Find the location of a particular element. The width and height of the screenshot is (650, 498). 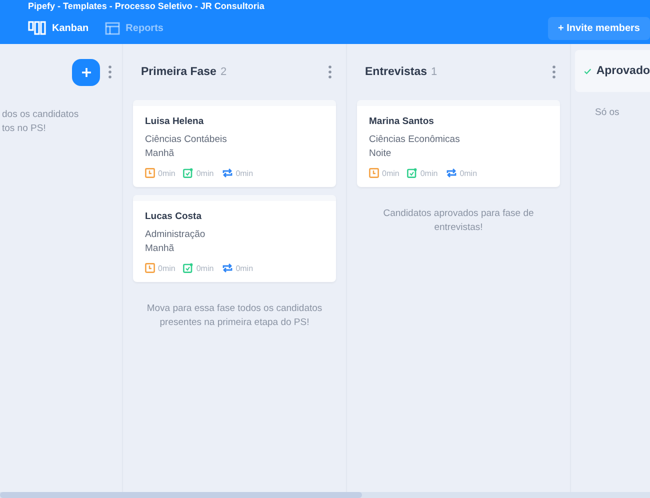

window-title: Pipefy - Templates - Processo Seletivo - JR Consultoria is located at coordinates (146, 6).